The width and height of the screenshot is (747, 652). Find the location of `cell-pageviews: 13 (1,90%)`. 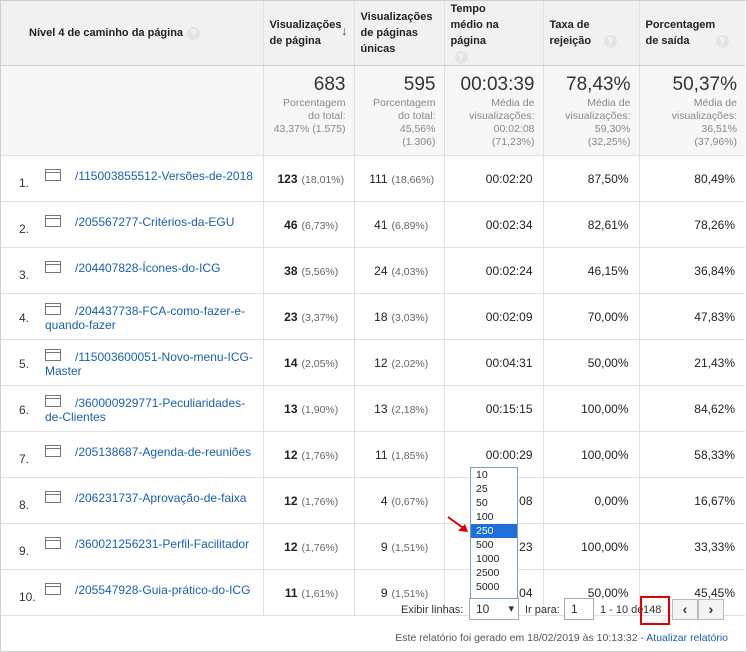

cell-pageviews: 13 (1,90%) is located at coordinates (309, 408).